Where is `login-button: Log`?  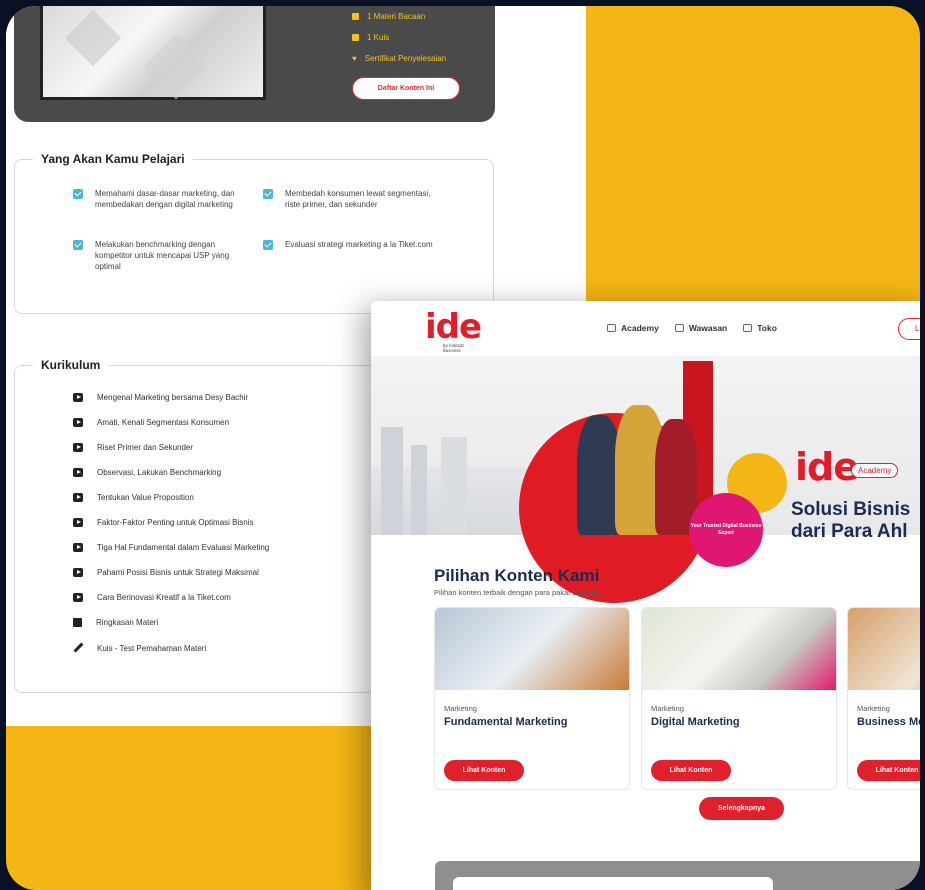
login-button: Log is located at coordinates (909, 329).